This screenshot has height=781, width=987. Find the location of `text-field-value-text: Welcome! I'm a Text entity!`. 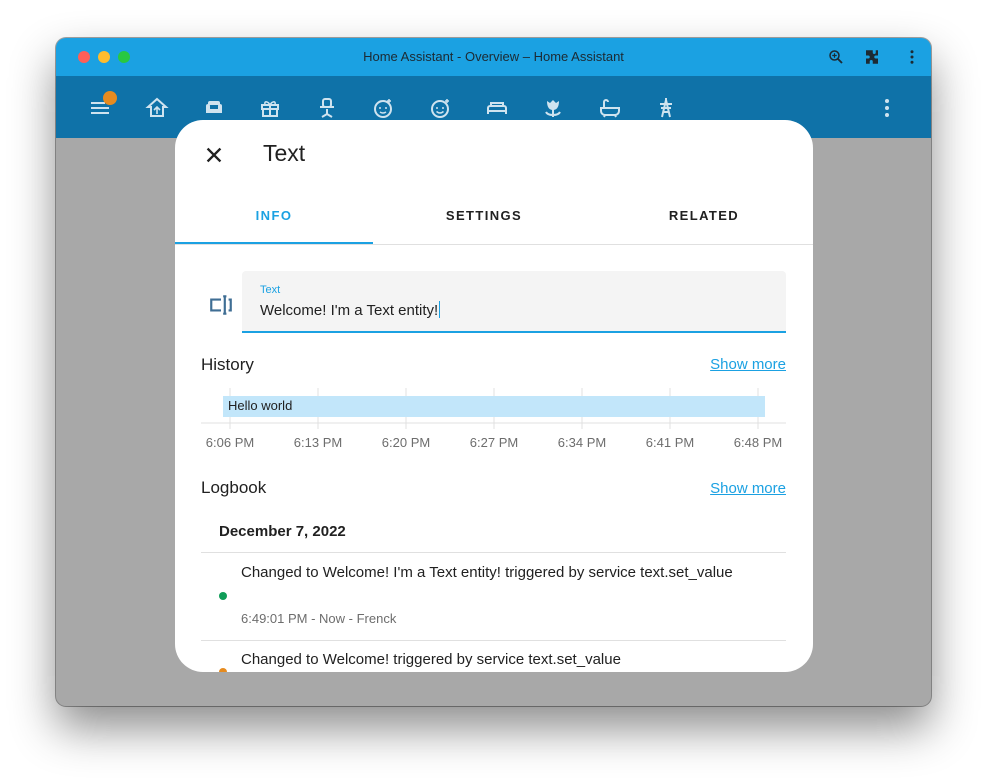

text-field-value-text: Welcome! I'm a Text entity! is located at coordinates (349, 310).